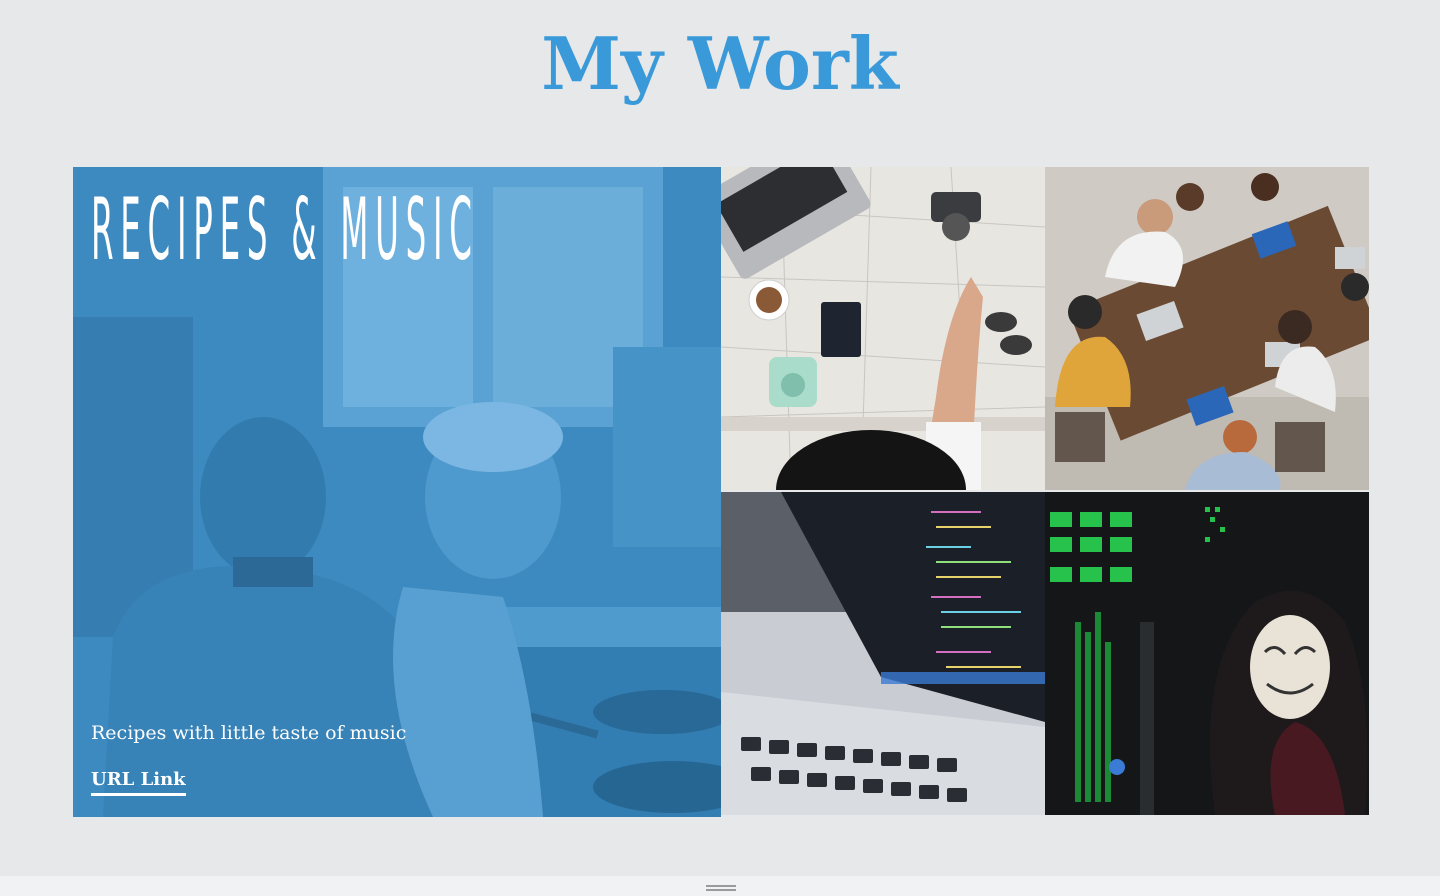 The height and width of the screenshot is (896, 1440). I want to click on hacker-mask-photo, so click(1207, 653).